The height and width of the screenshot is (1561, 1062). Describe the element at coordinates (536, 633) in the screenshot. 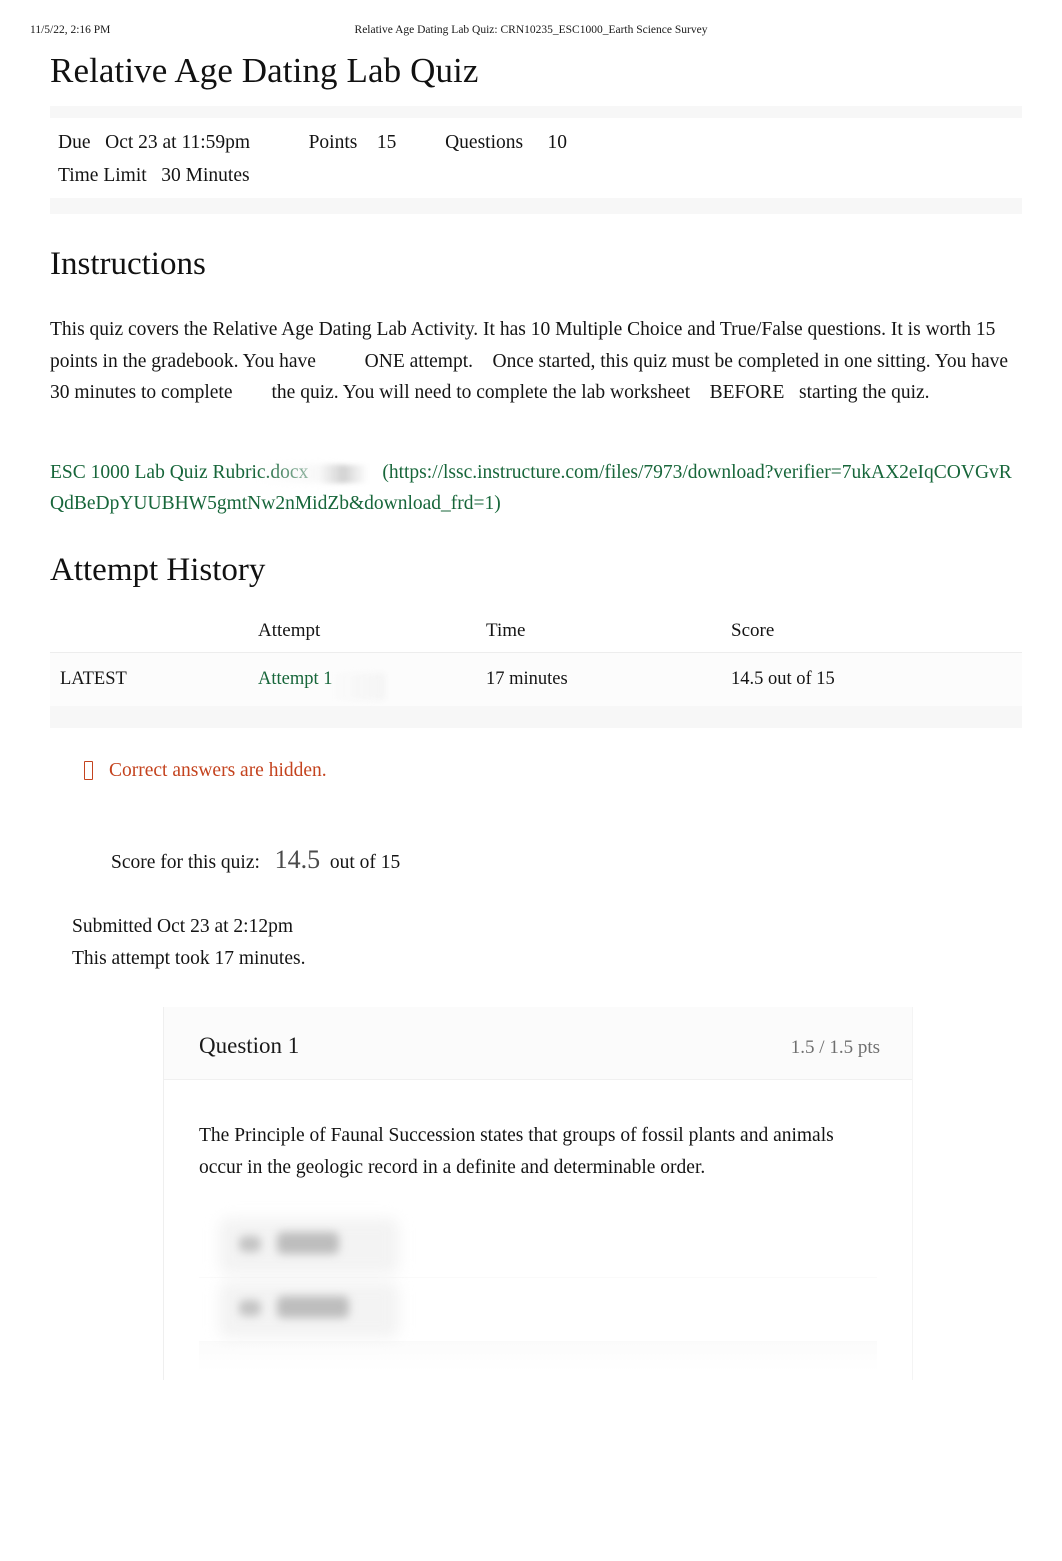

I see `table-header-row: Attempt Time Score` at that location.